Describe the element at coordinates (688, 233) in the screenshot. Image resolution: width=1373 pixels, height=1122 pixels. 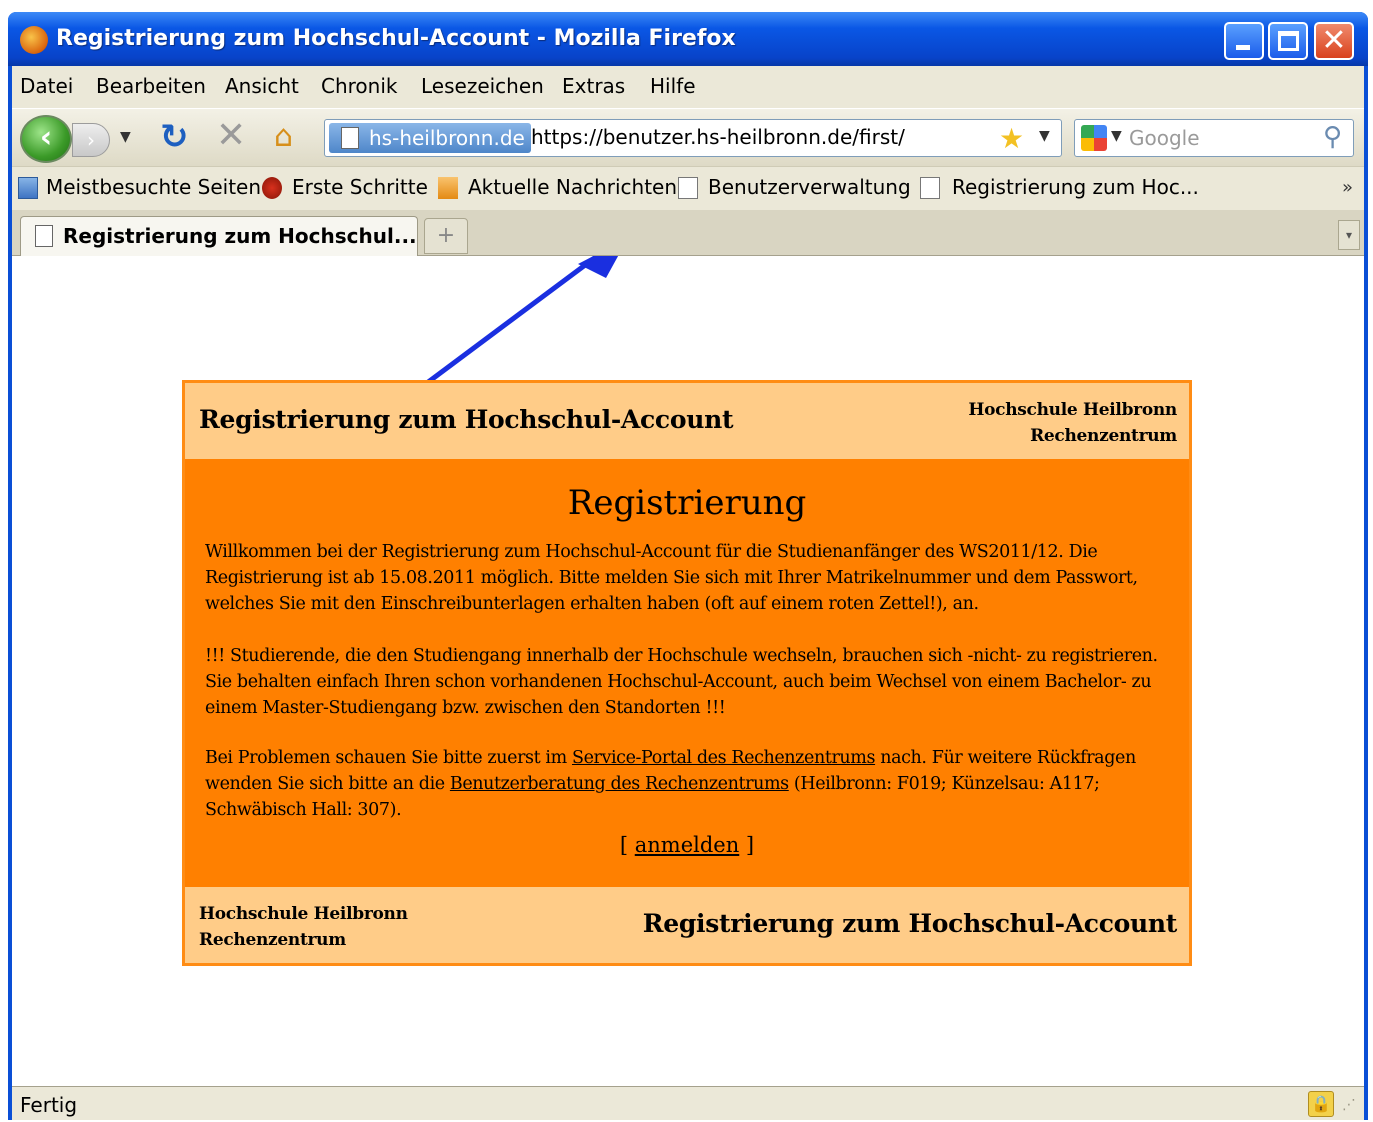
I see `tab-bar: Registrierung zum Hochschul... + ▾` at that location.